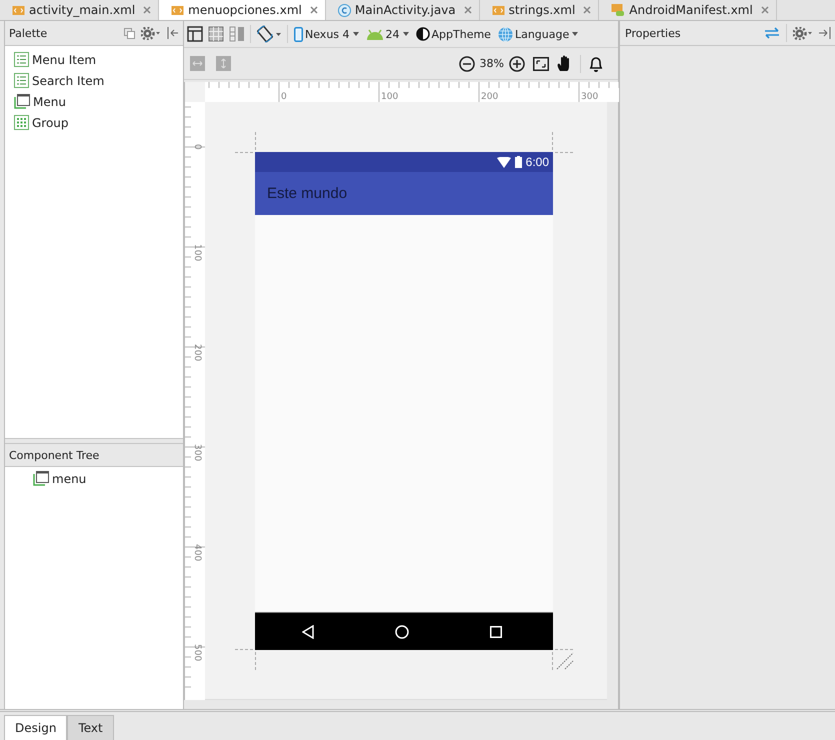  Describe the element at coordinates (565, 661) in the screenshot. I see `resize-handle-icon` at that location.